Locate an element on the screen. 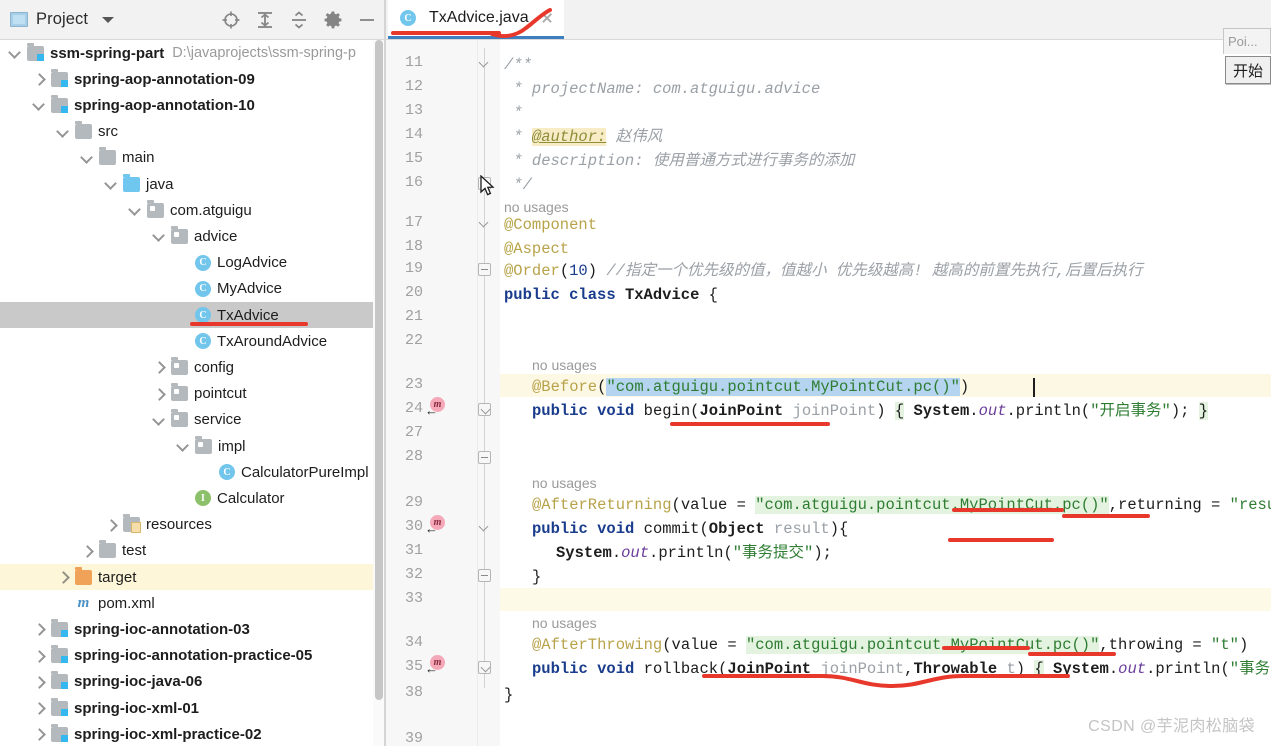 The width and height of the screenshot is (1271, 746). fold-marker-annotations is located at coordinates (484, 223).